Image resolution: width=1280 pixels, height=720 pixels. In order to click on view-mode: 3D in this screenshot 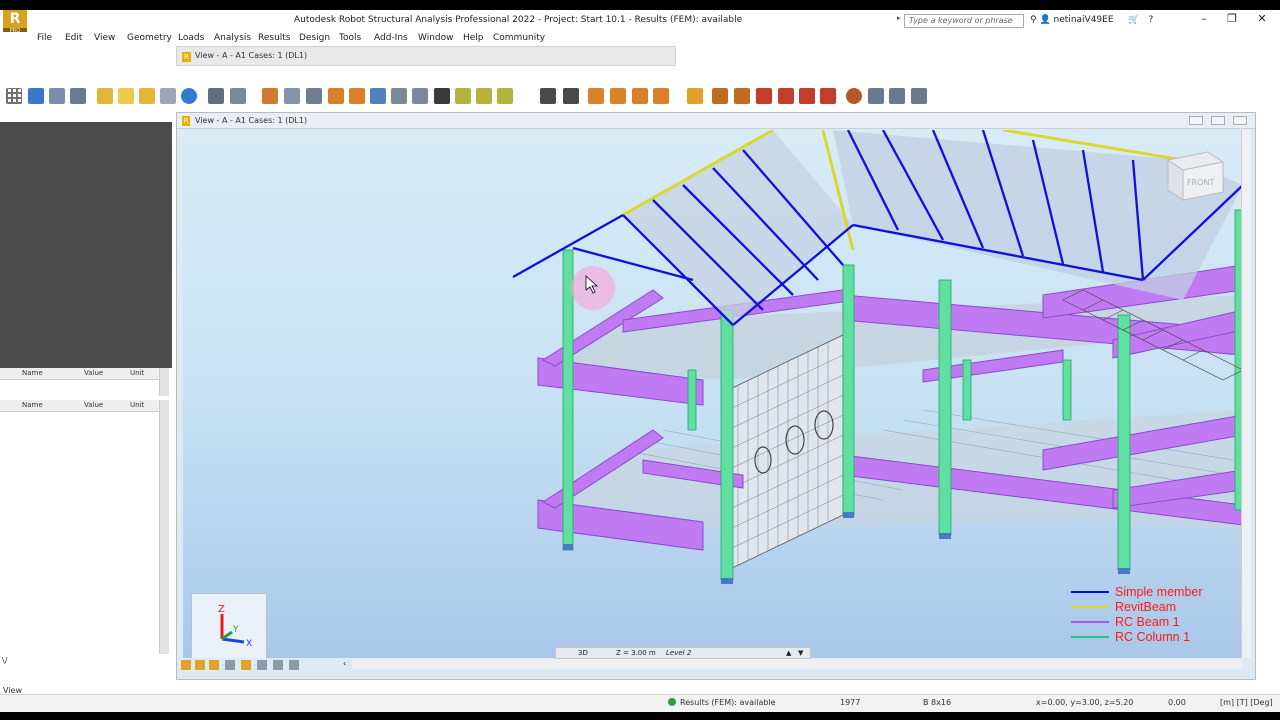, I will do `click(583, 653)`.